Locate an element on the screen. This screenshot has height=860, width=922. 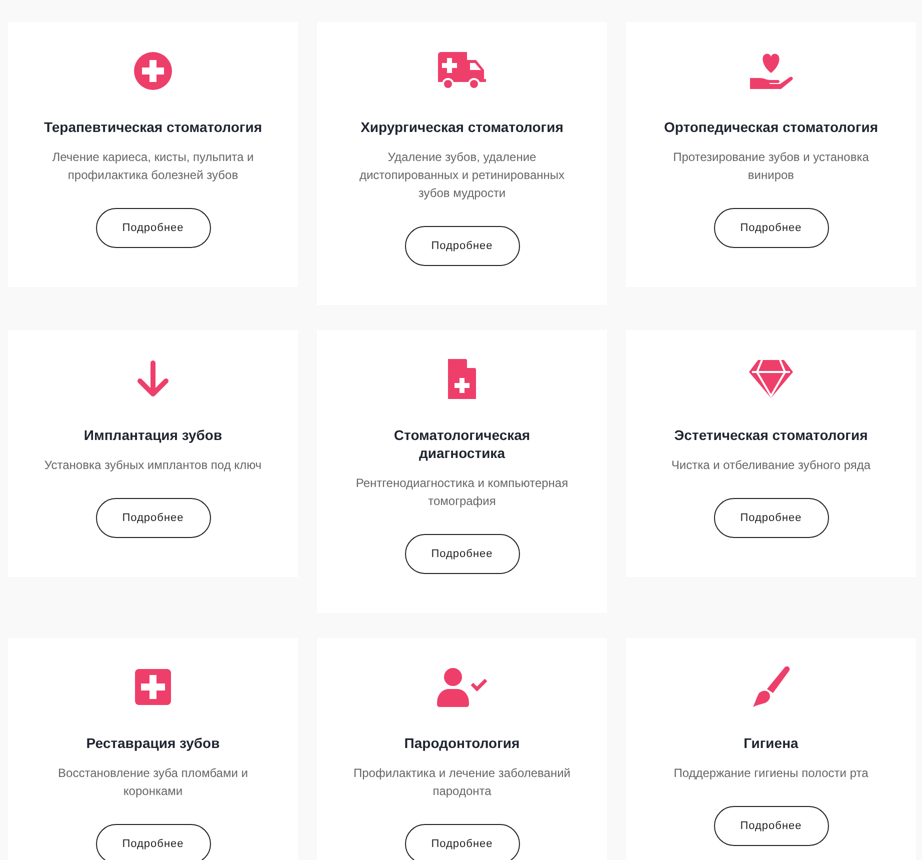
service-title: Реставрация зубов is located at coordinates (153, 743).